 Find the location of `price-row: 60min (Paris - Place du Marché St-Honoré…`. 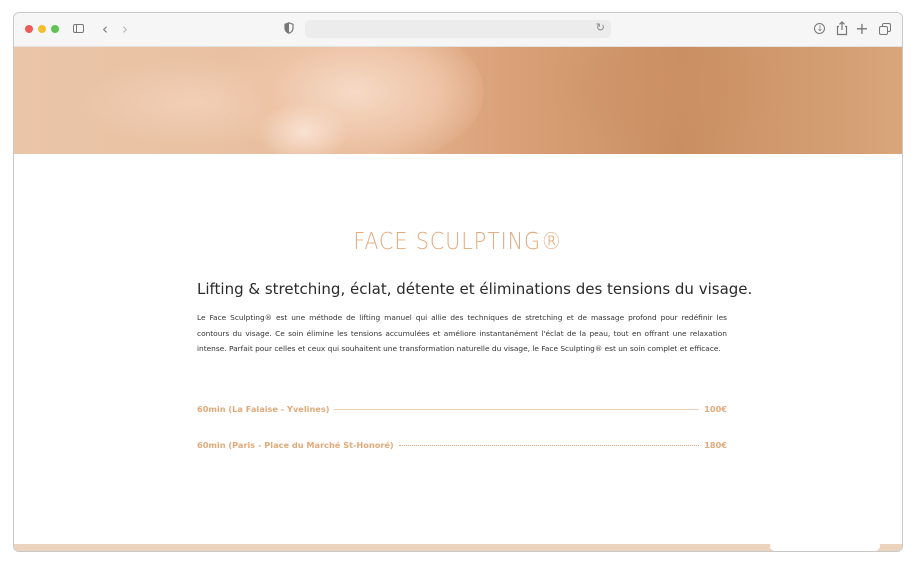

price-row: 60min (Paris - Place du Marché St-Honoré… is located at coordinates (462, 445).